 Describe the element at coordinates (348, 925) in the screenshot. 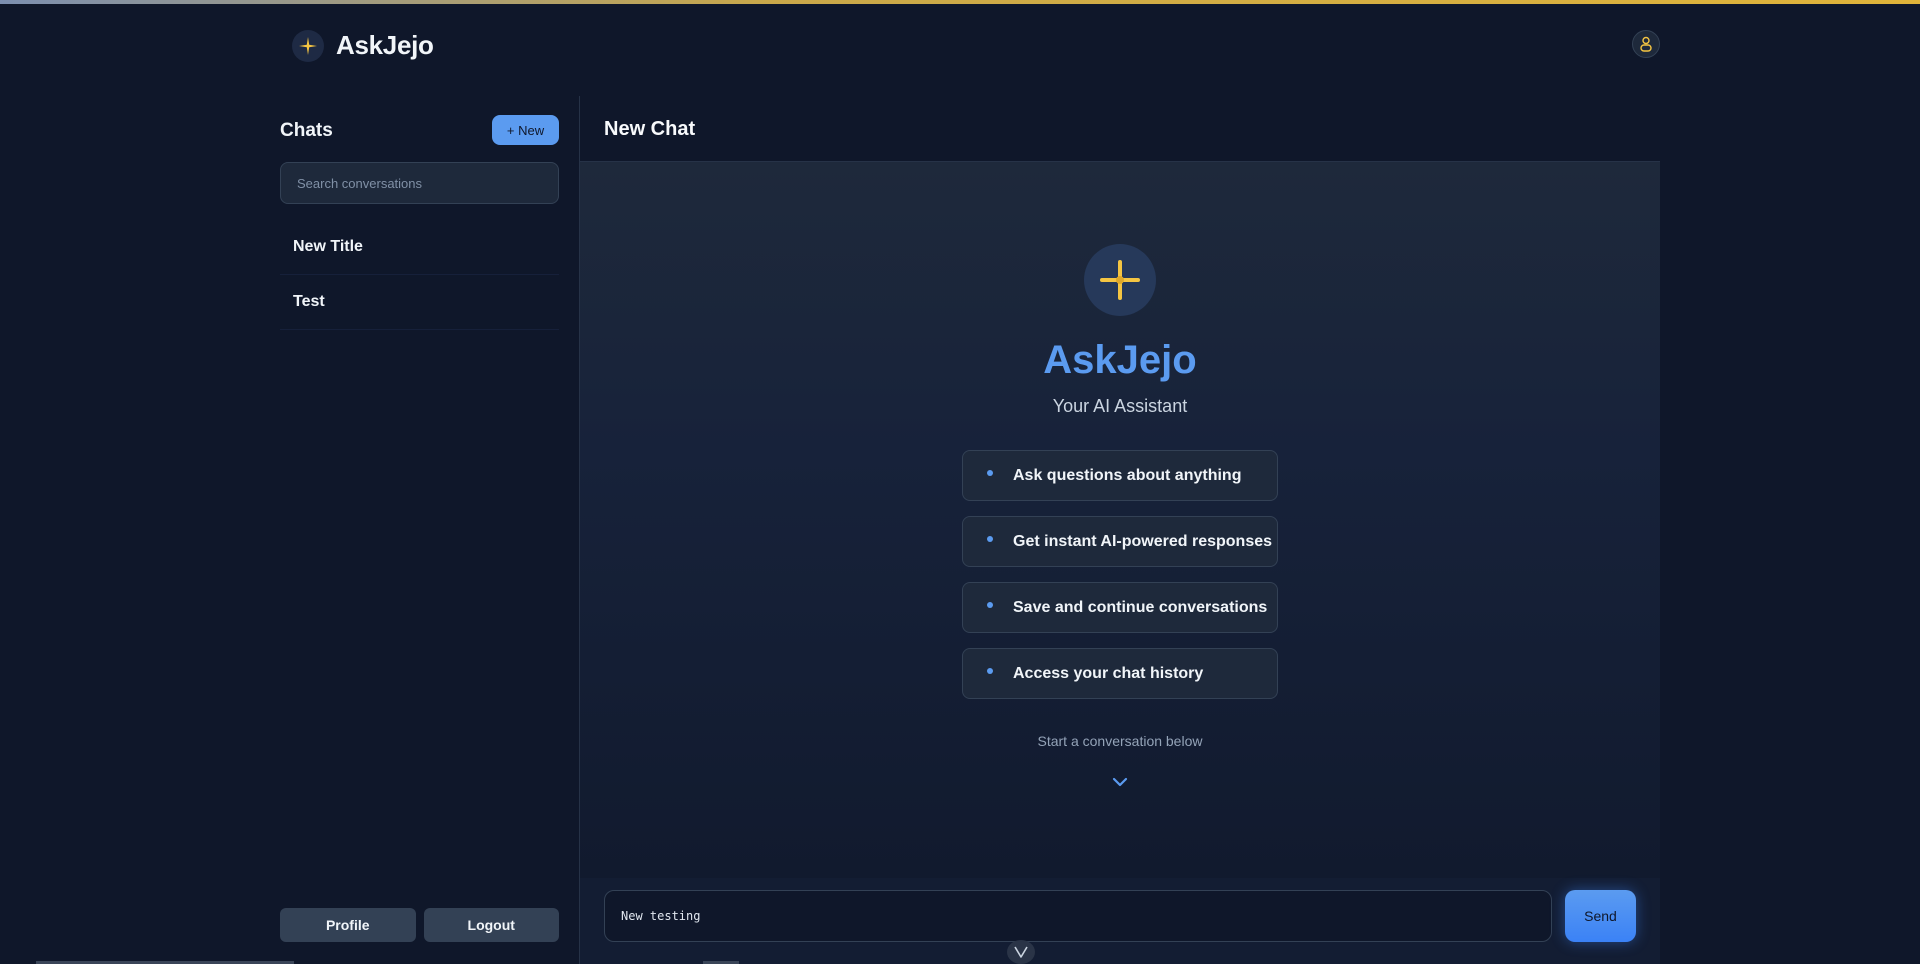

I see `profile-button: Profile` at that location.